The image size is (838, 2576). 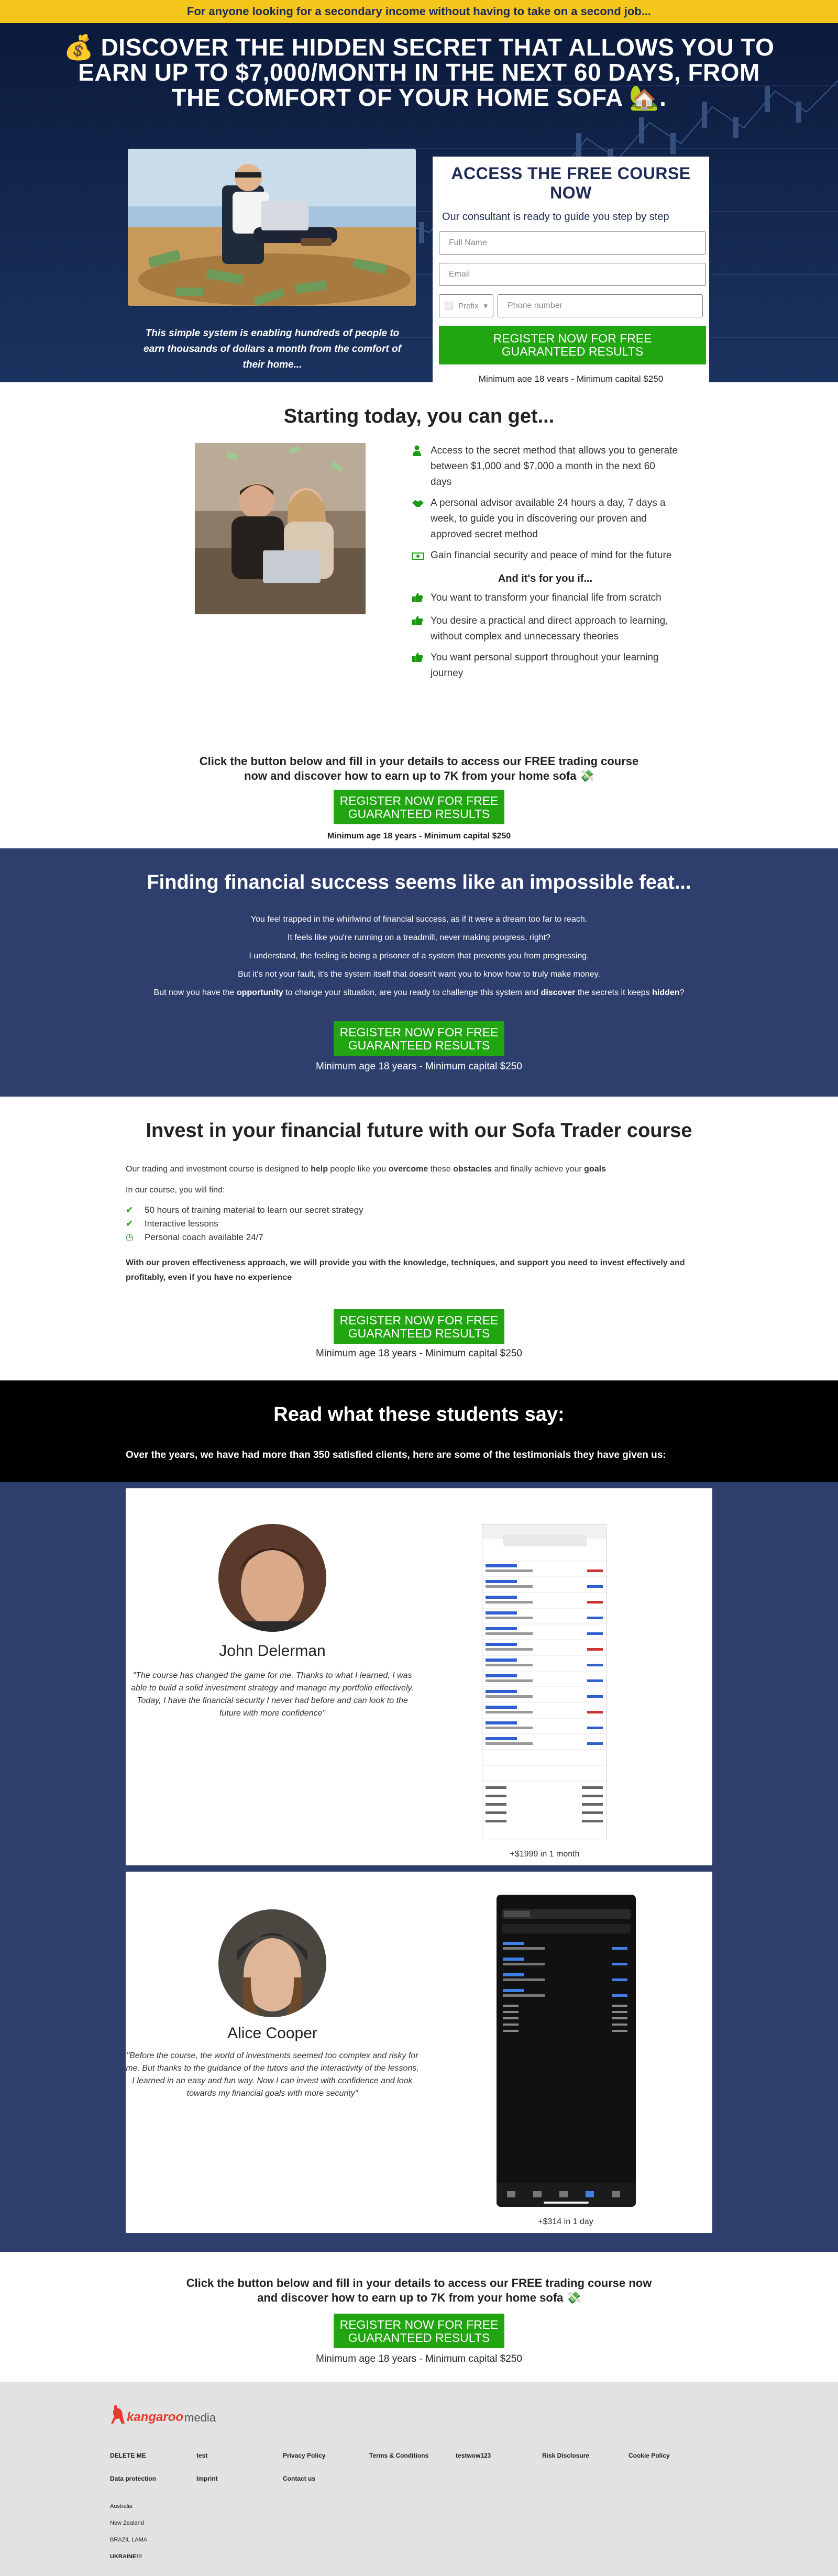 I want to click on text-run: But now you have the, so click(x=195, y=992).